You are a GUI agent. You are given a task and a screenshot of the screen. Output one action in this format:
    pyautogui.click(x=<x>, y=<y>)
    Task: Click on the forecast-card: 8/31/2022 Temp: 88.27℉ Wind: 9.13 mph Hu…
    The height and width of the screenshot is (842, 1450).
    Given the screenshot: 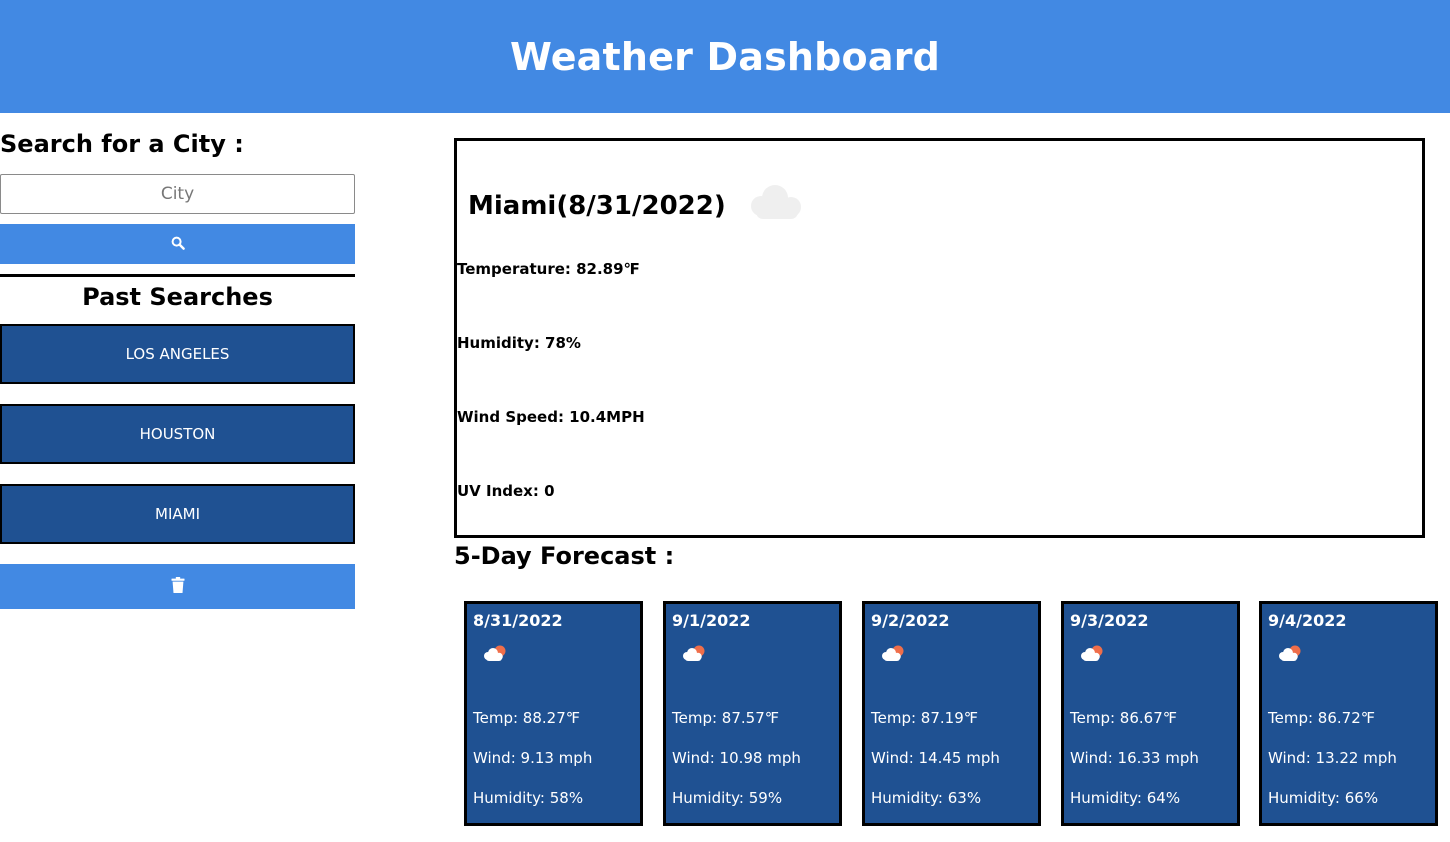 What is the action you would take?
    pyautogui.click(x=553, y=713)
    